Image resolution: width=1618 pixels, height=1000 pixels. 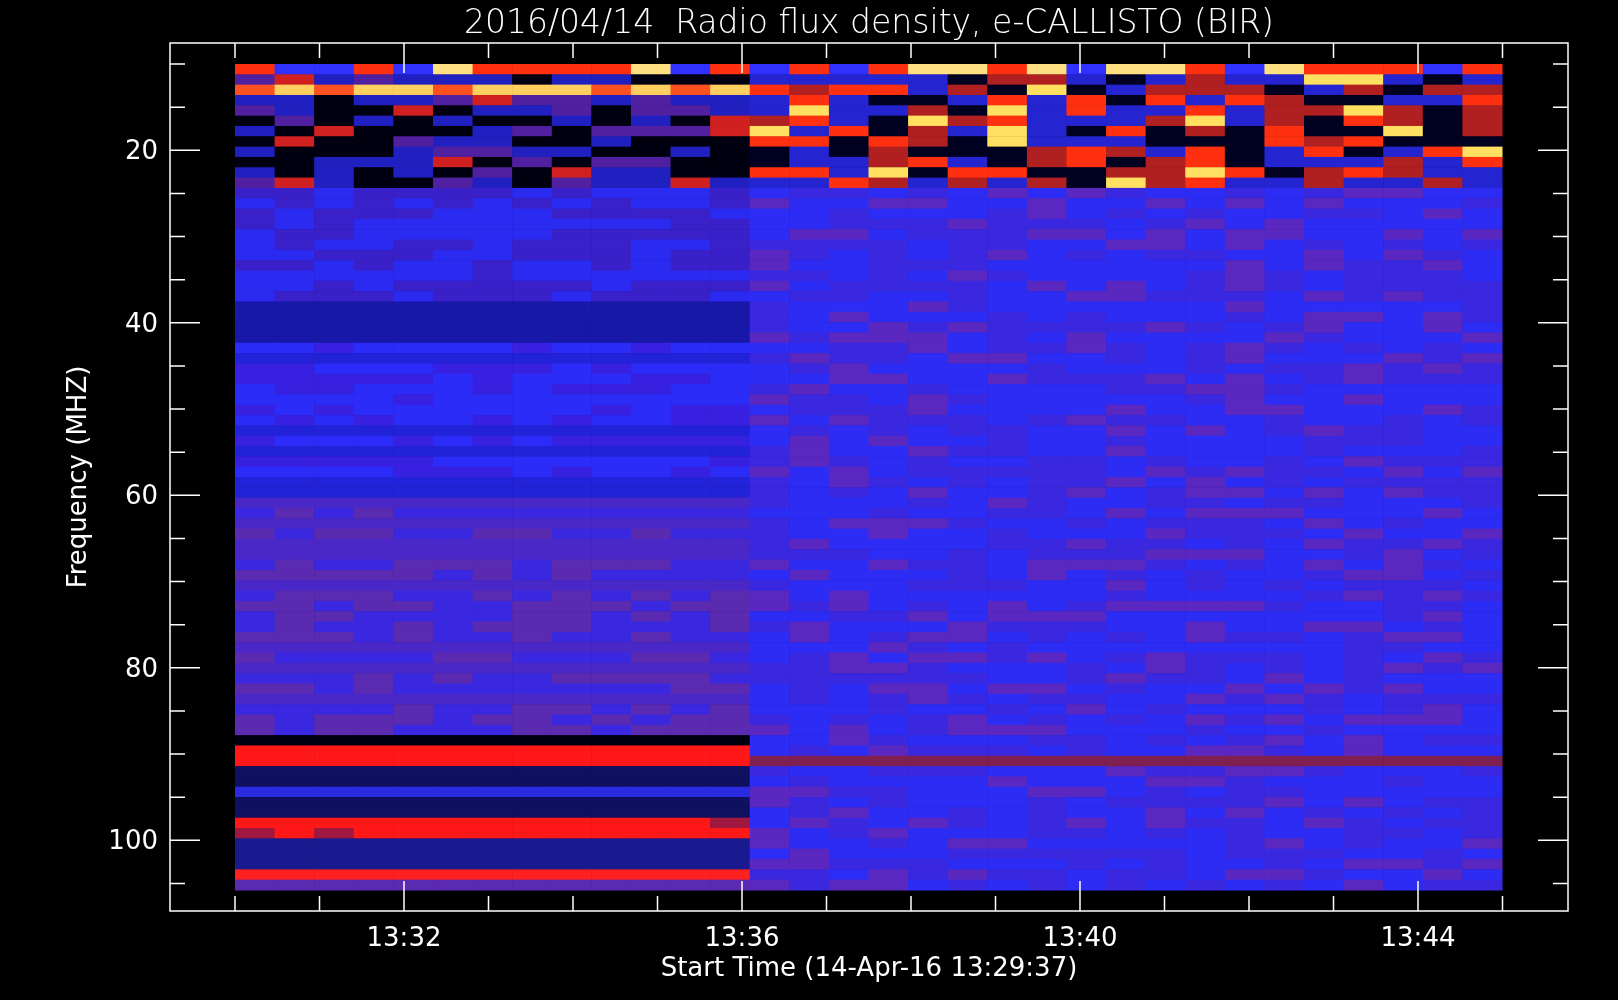 I want to click on y-tick-label: 100, so click(x=133, y=840).